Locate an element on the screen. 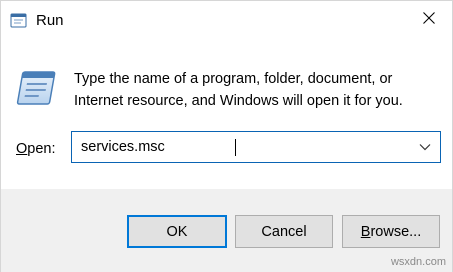 The width and height of the screenshot is (453, 272). close-icon is located at coordinates (429, 20).